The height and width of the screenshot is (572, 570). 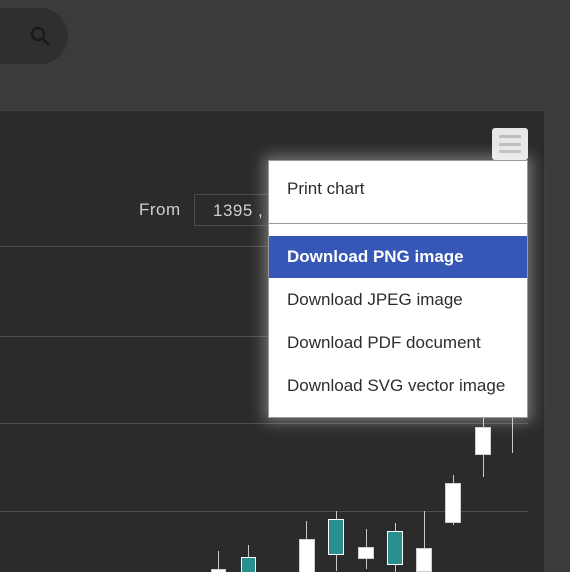 What do you see at coordinates (398, 343) in the screenshot?
I see `menu-item-download-pdf: Download PDF document` at bounding box center [398, 343].